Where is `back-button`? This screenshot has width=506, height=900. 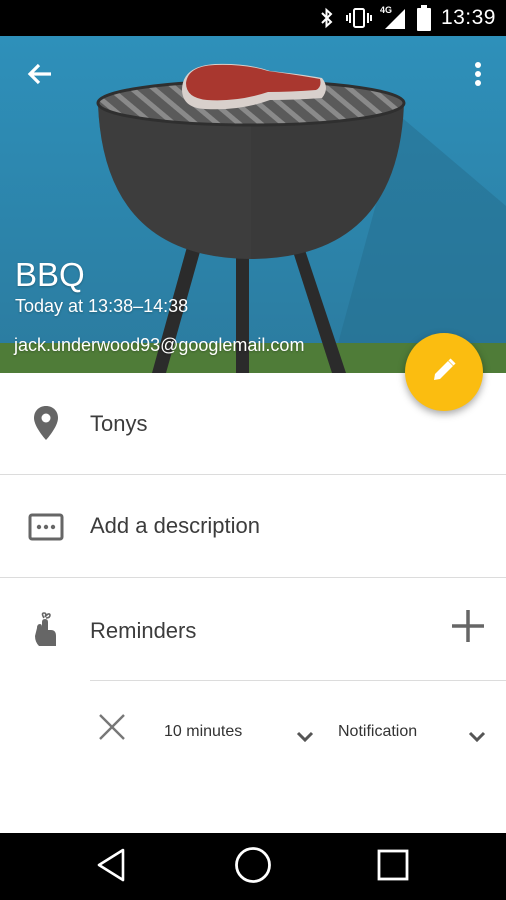 back-button is located at coordinates (40, 76).